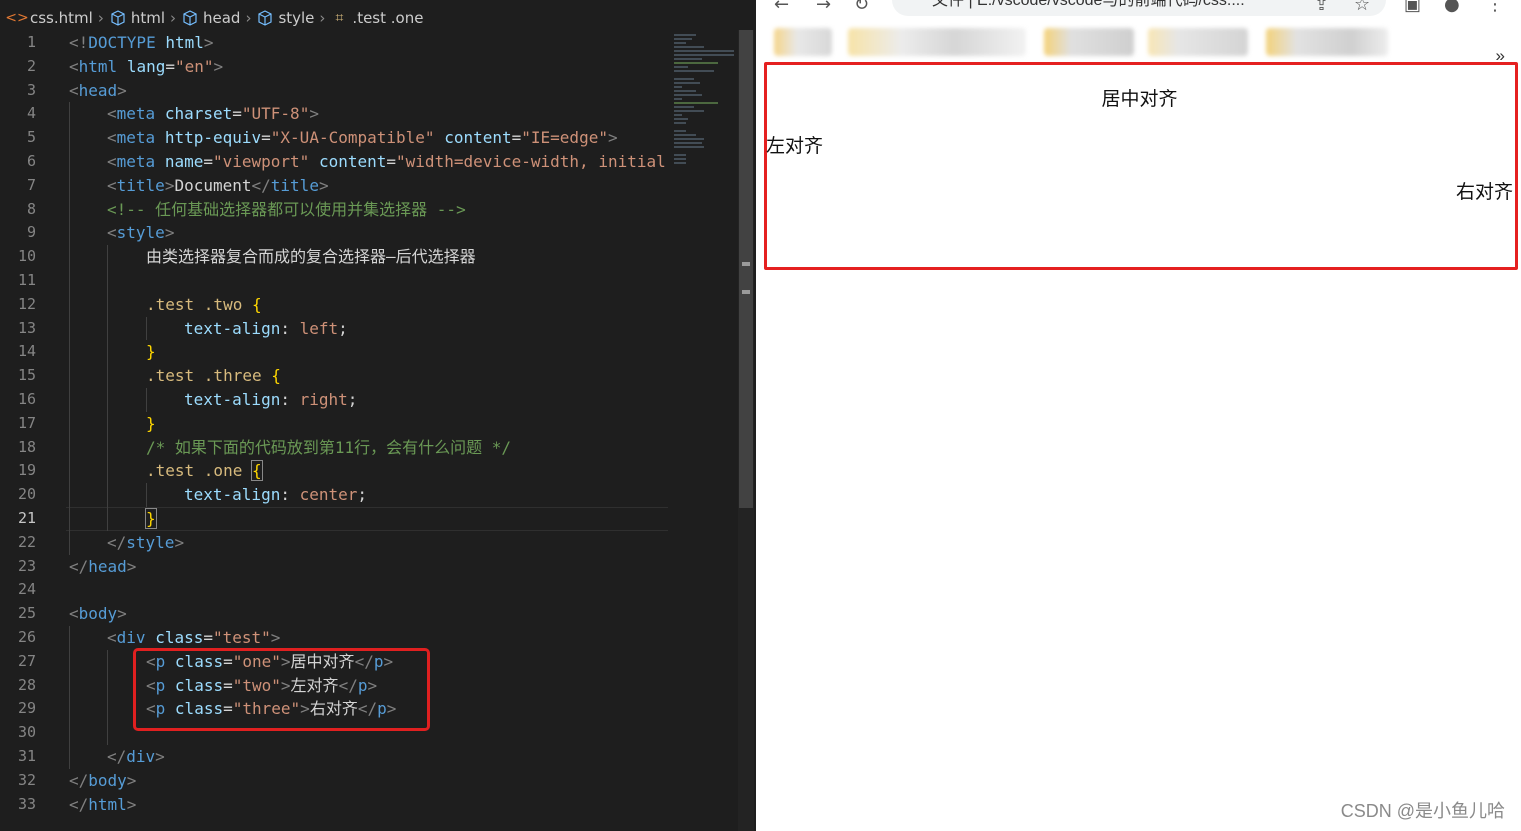 The height and width of the screenshot is (831, 1521). I want to click on code-line: 18/* 如果下面的代码放到第11行，会有什么问题 */, so click(334, 447).